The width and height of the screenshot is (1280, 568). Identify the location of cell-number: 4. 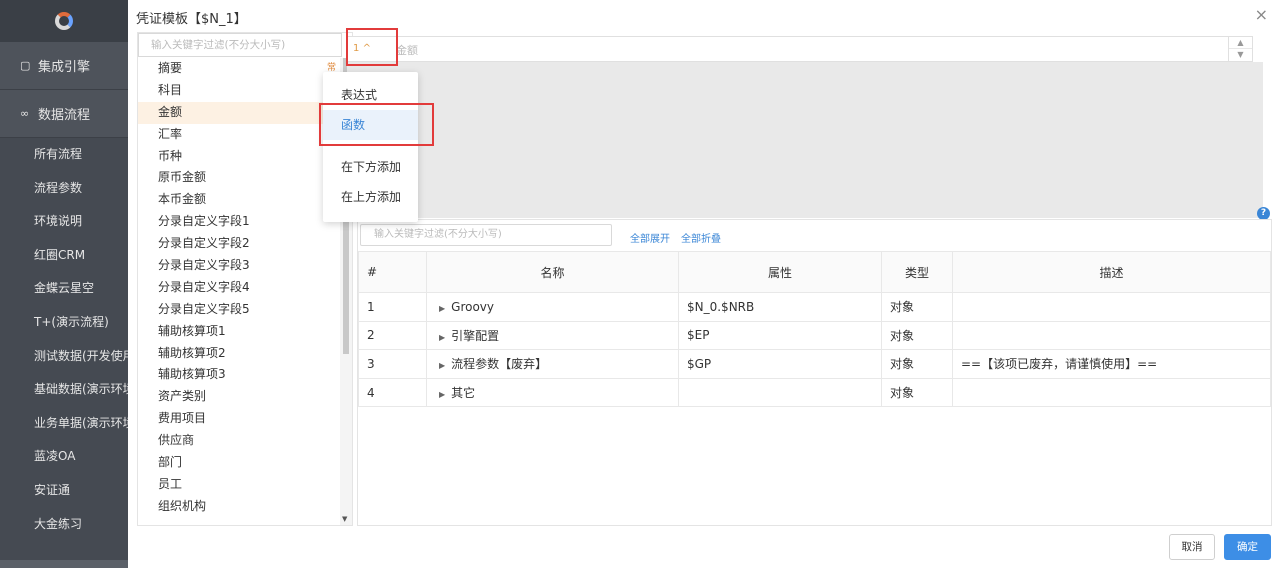
(392, 392).